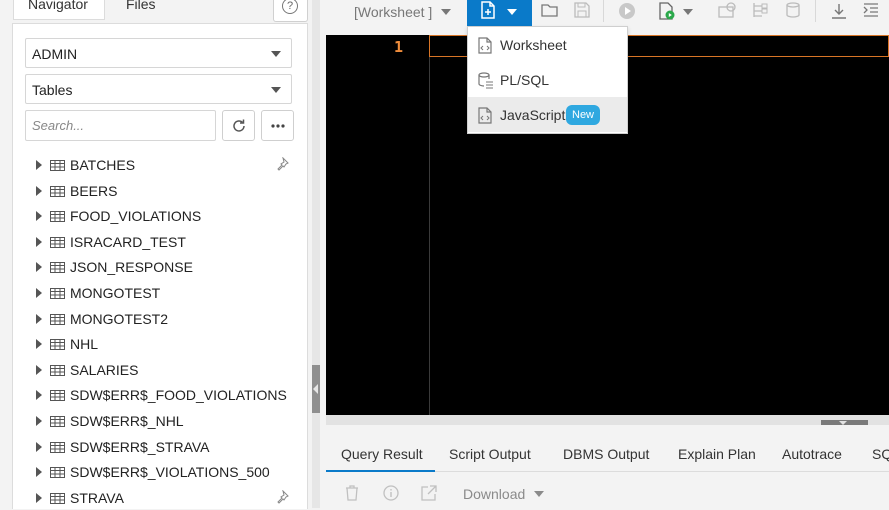 The height and width of the screenshot is (510, 889). What do you see at coordinates (627, 11) in the screenshot?
I see `run-icon` at bounding box center [627, 11].